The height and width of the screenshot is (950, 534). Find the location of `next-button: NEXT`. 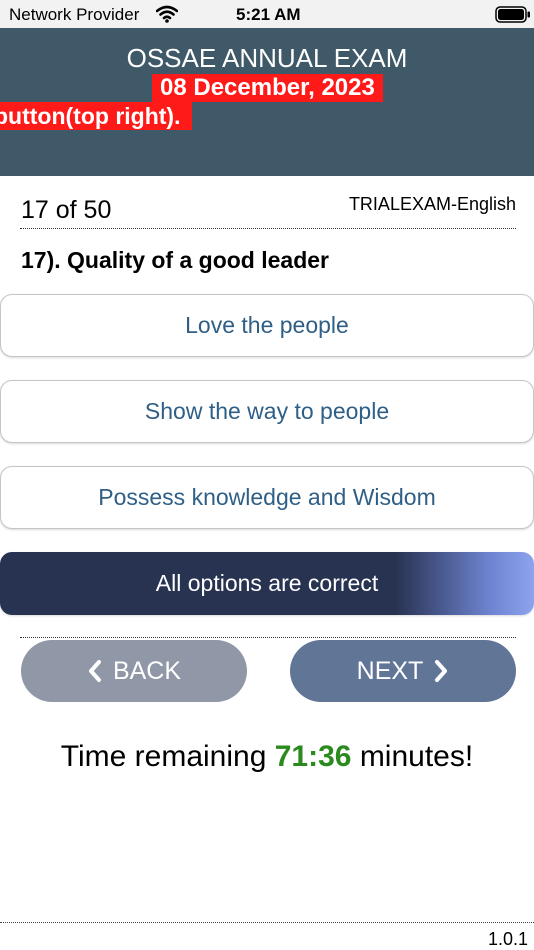

next-button: NEXT is located at coordinates (403, 671).